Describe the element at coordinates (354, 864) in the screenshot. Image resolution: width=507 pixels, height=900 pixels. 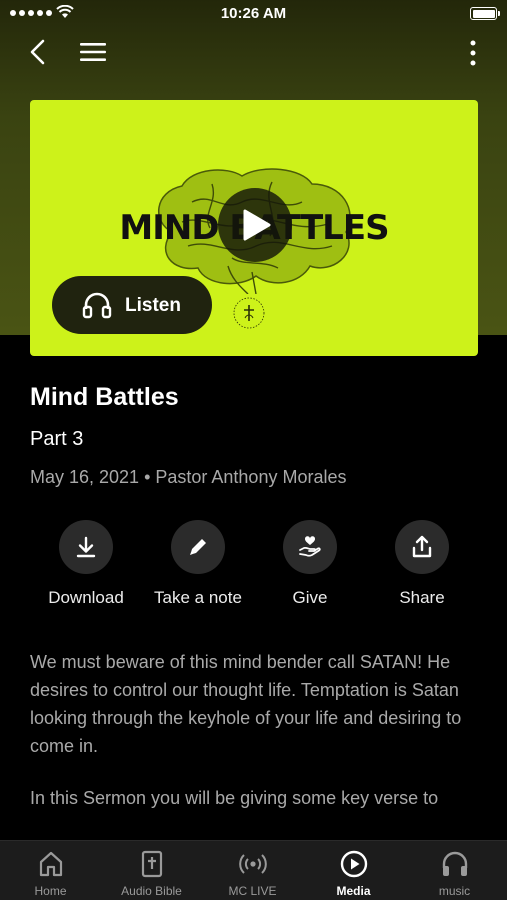
I see `play-circle-icon` at that location.